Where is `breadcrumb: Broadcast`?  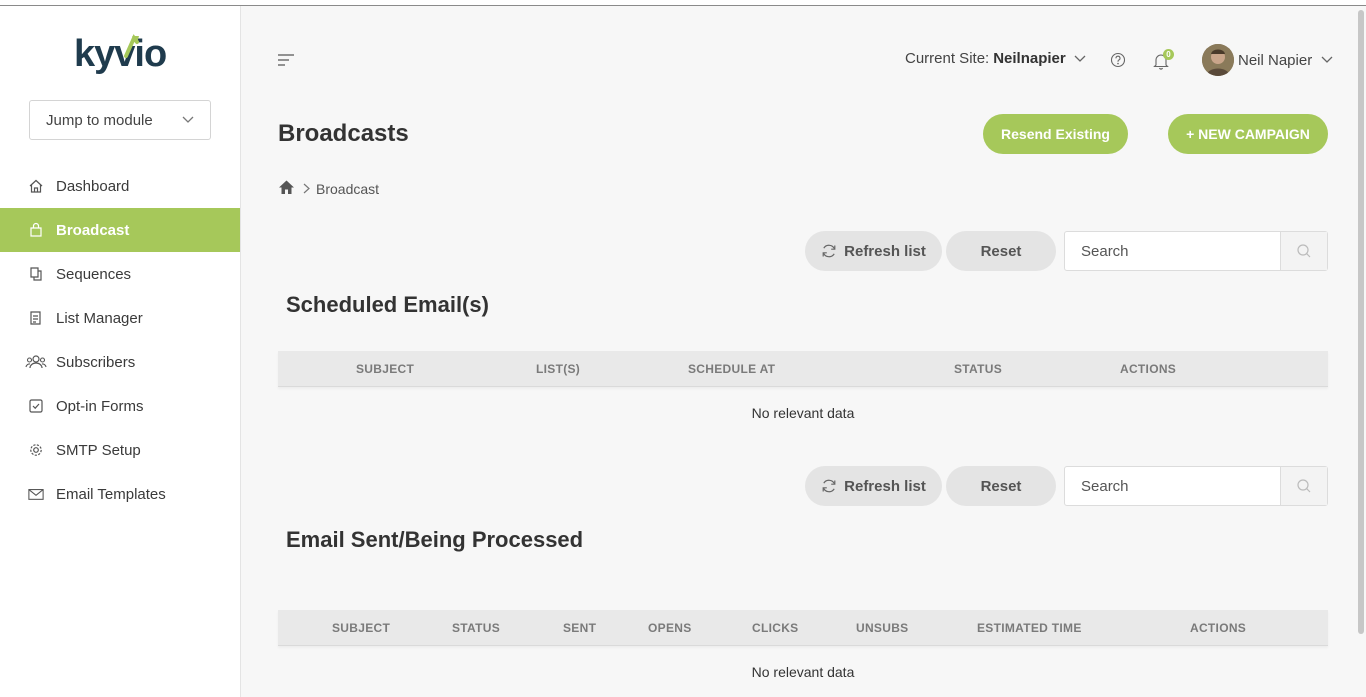
breadcrumb: Broadcast is located at coordinates (328, 188).